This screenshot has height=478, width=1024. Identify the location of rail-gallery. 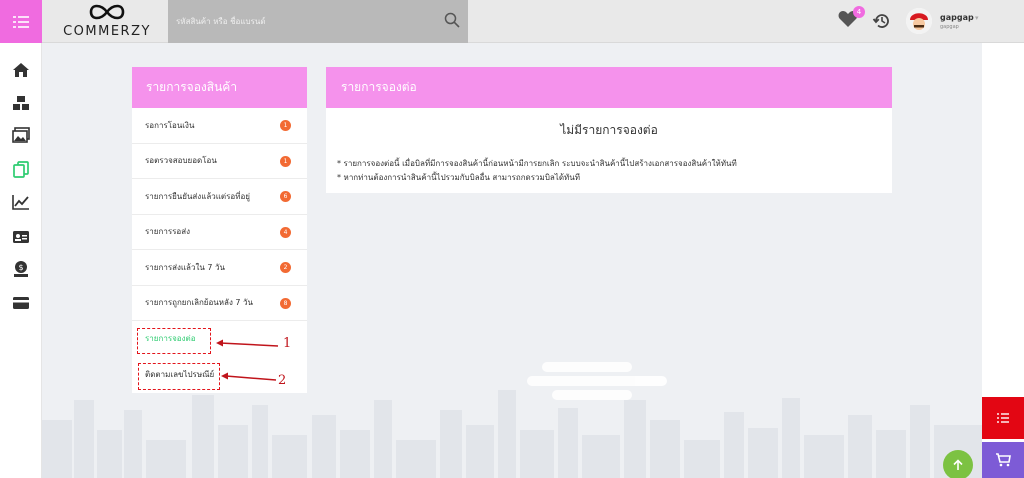
(21, 135).